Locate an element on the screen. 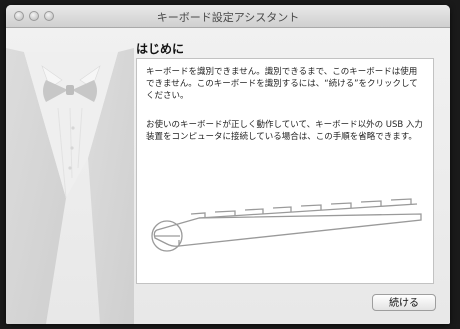 Image resolution: width=460 pixels, height=329 pixels. title-bar: キーボード設定アシスタント is located at coordinates (228, 16).